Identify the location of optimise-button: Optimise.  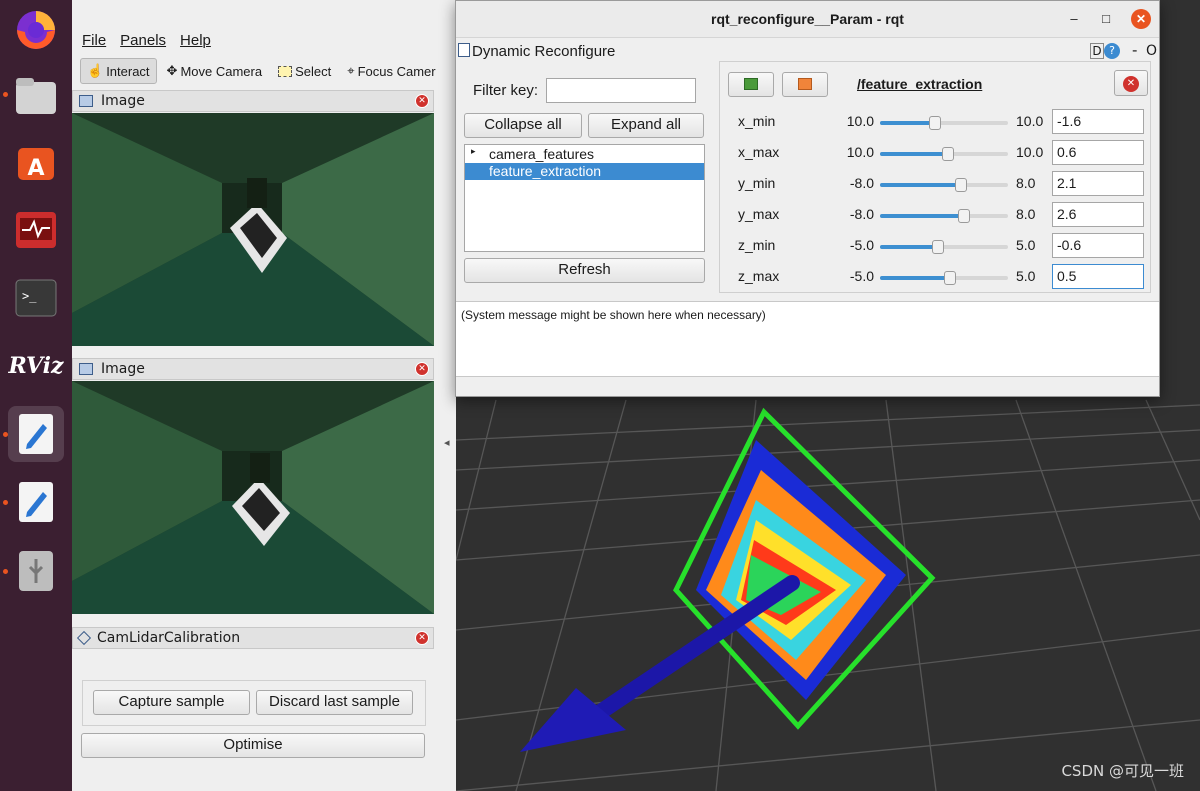
(253, 745).